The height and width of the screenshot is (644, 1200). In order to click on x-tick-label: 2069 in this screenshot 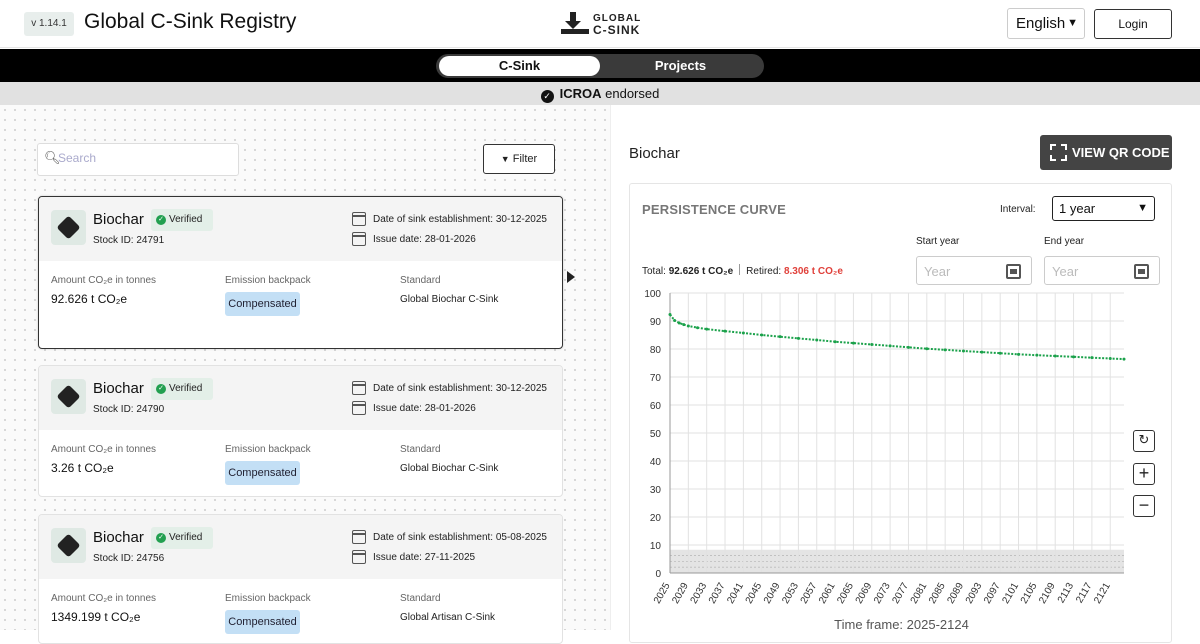, I will do `click(864, 593)`.